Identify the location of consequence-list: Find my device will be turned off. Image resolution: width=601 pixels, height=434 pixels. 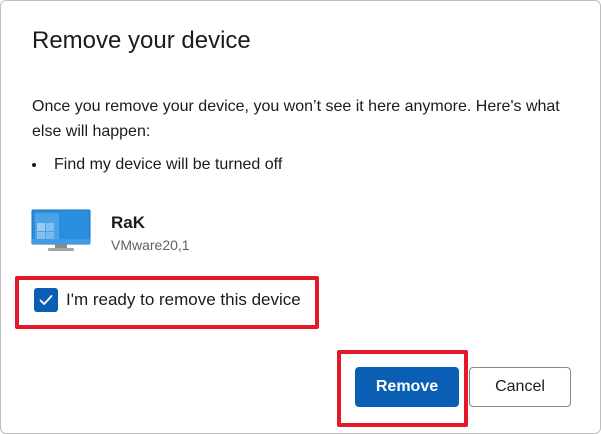
(157, 165).